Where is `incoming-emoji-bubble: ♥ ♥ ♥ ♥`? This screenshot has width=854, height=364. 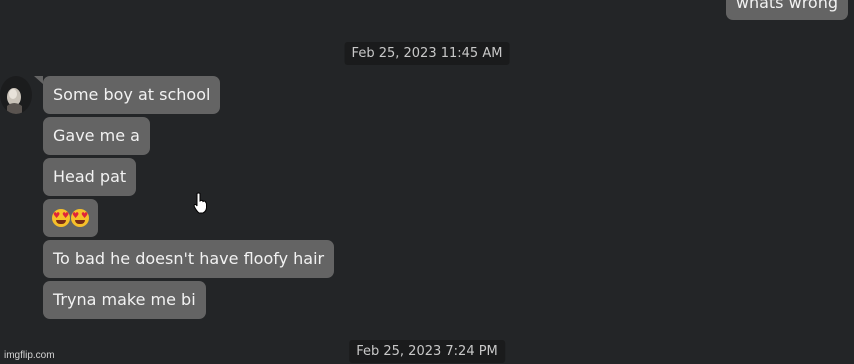
incoming-emoji-bubble: ♥ ♥ ♥ ♥ is located at coordinates (70, 218).